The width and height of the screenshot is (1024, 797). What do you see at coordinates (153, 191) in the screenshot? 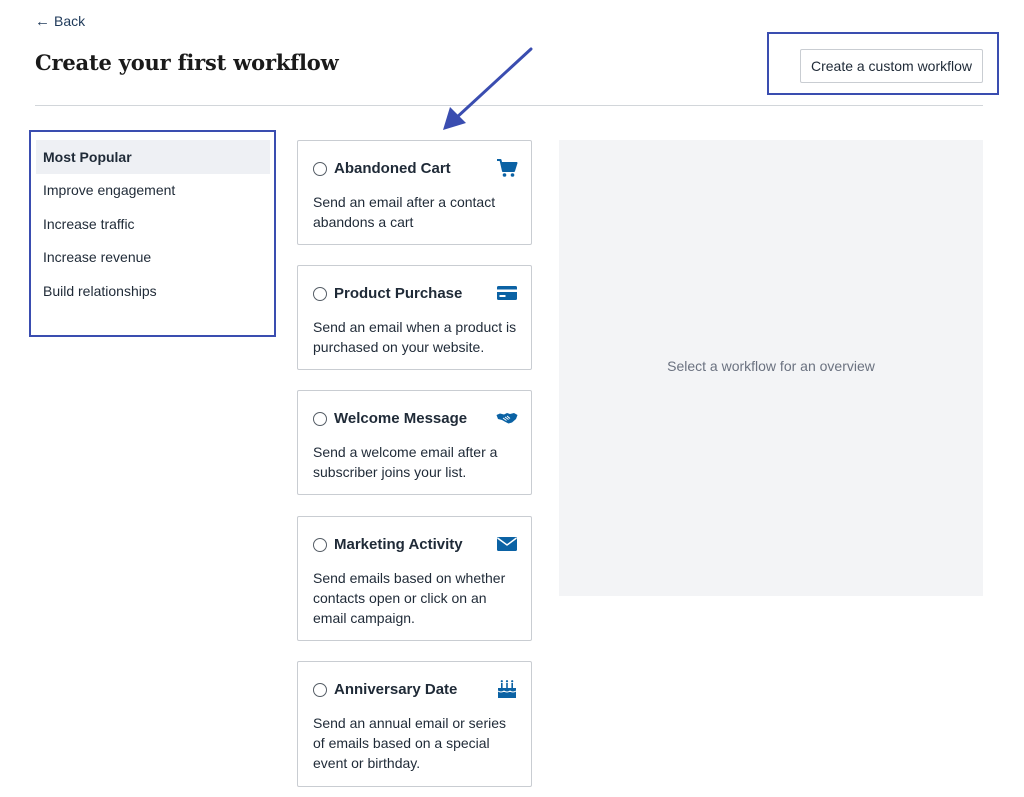
I see `sidebar-item-improve-engagement: Improve engagement` at bounding box center [153, 191].